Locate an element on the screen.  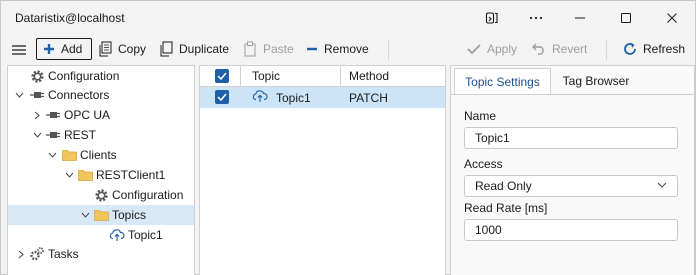
duplicate-icon is located at coordinates (166, 49).